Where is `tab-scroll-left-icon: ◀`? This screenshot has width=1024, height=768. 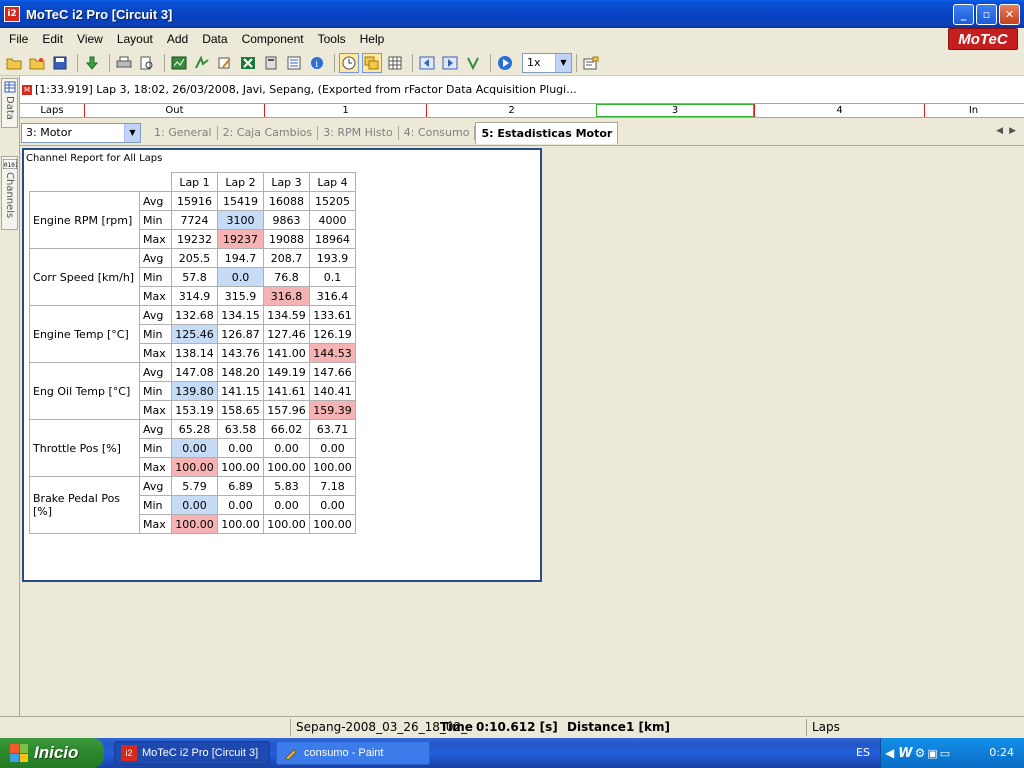
tab-scroll-left-icon: ◀ is located at coordinates (999, 131).